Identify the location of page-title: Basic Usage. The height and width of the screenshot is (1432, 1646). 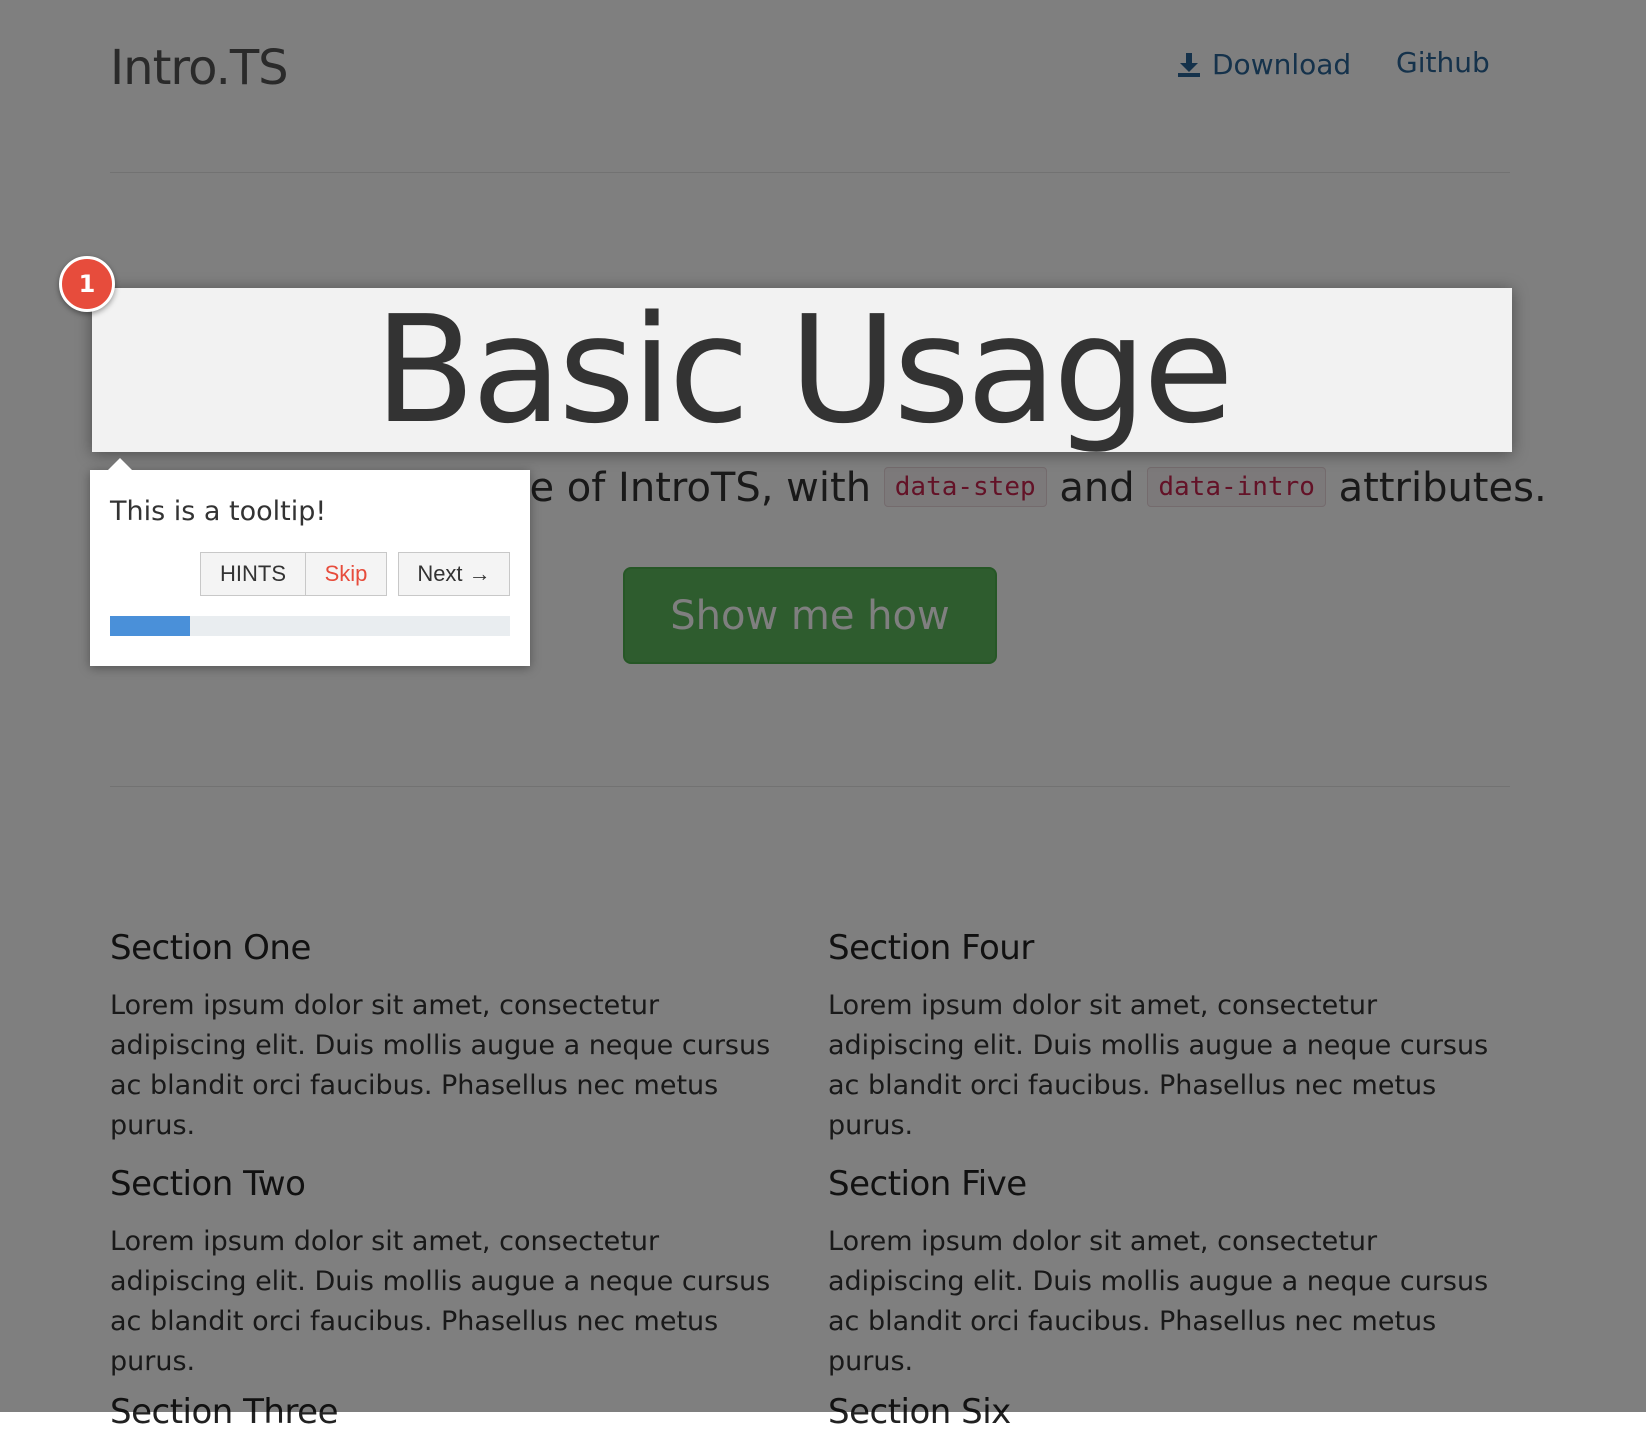
(804, 370).